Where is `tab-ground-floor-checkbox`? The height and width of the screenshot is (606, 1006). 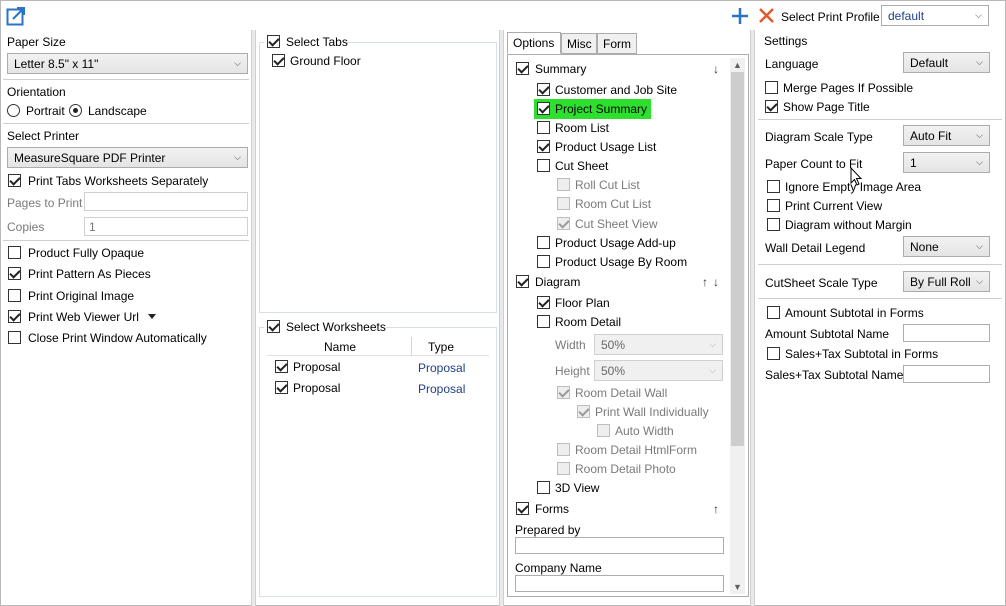 tab-ground-floor-checkbox is located at coordinates (278, 60).